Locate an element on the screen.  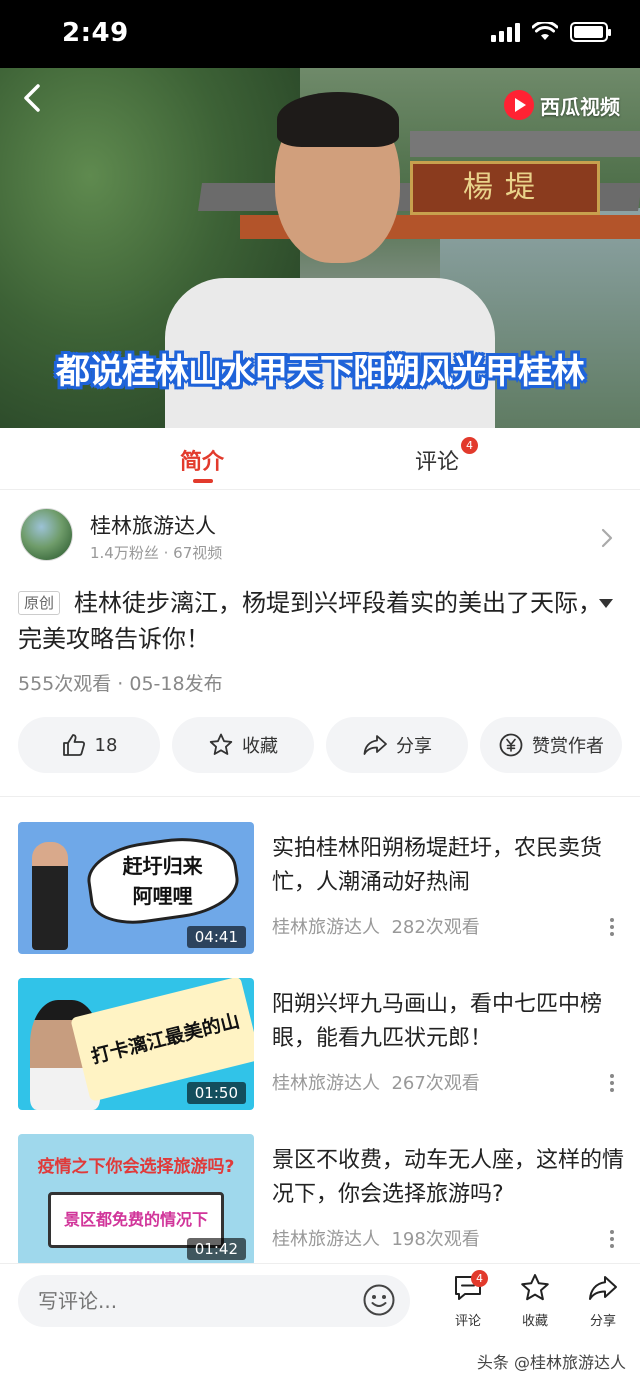
yuan-coin-icon is located at coordinates (511, 745).